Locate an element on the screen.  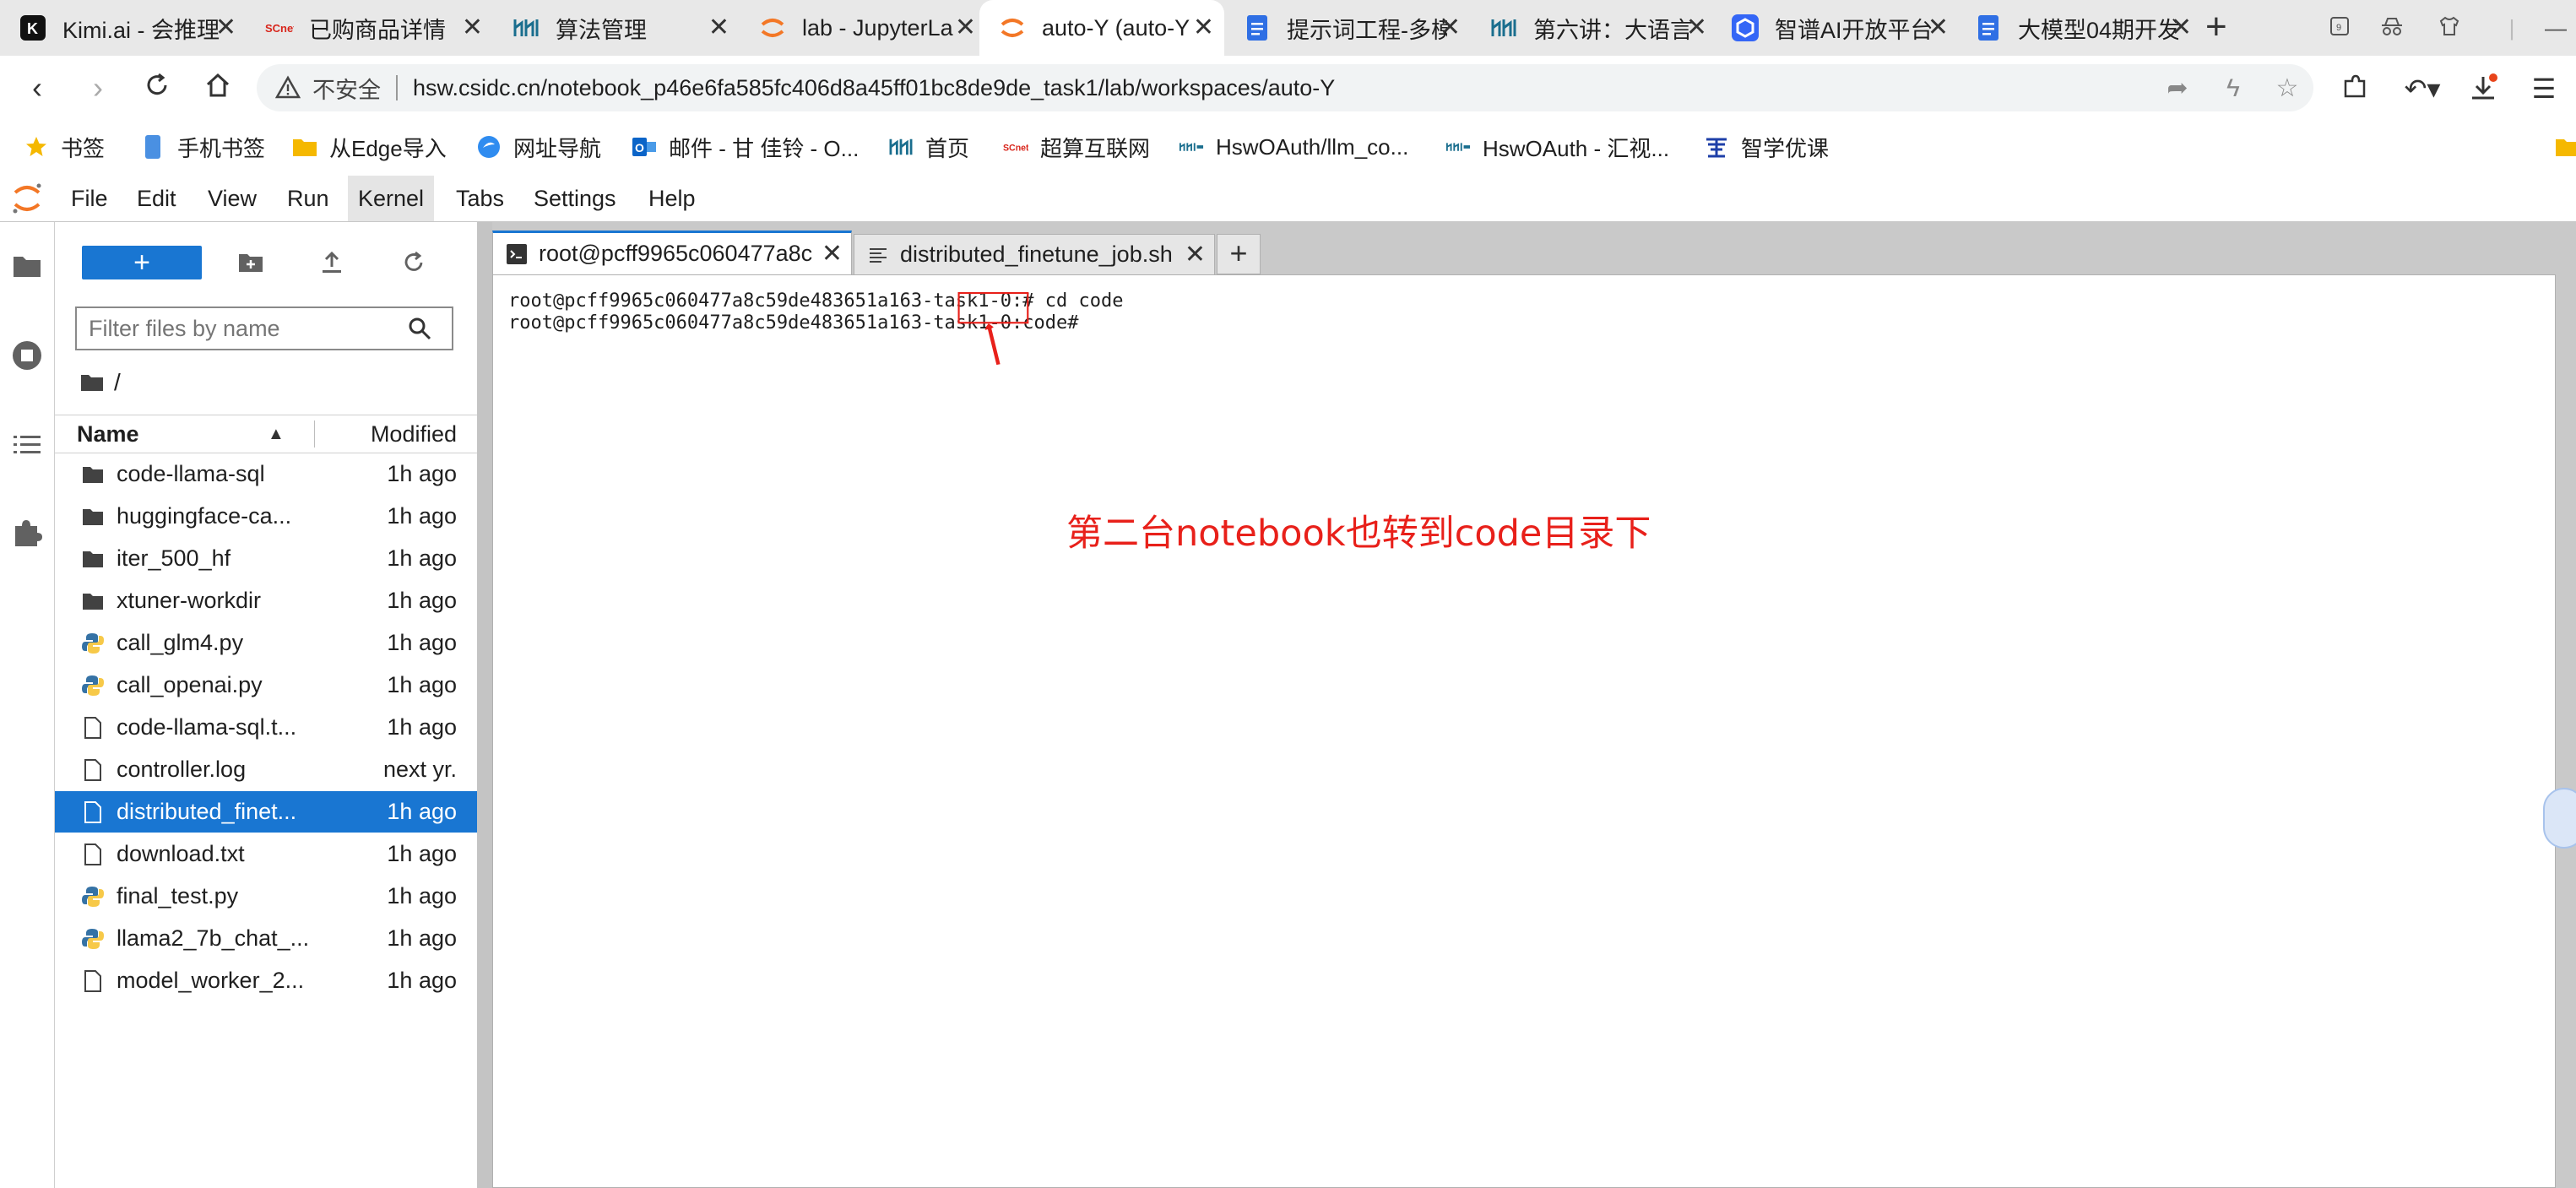
tab-distributed-finetune: distributed_finetune_job.sh ✕ is located at coordinates (1034, 254).